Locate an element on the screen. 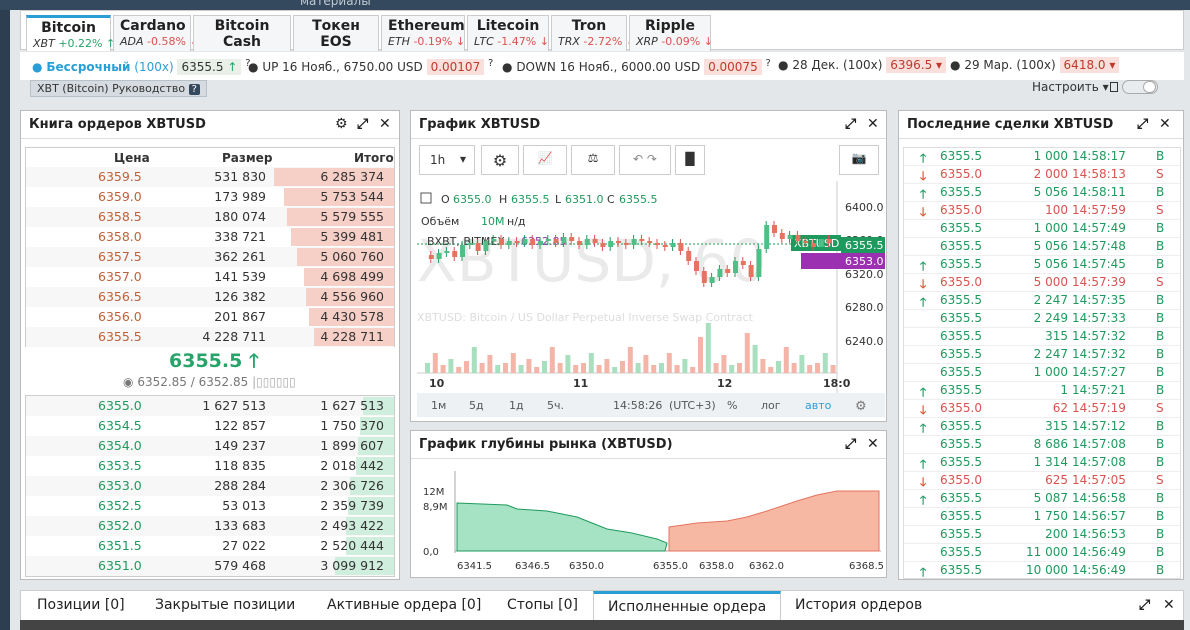 The image size is (1190, 630). trade-time: 14:56:53 is located at coordinates (1099, 534).